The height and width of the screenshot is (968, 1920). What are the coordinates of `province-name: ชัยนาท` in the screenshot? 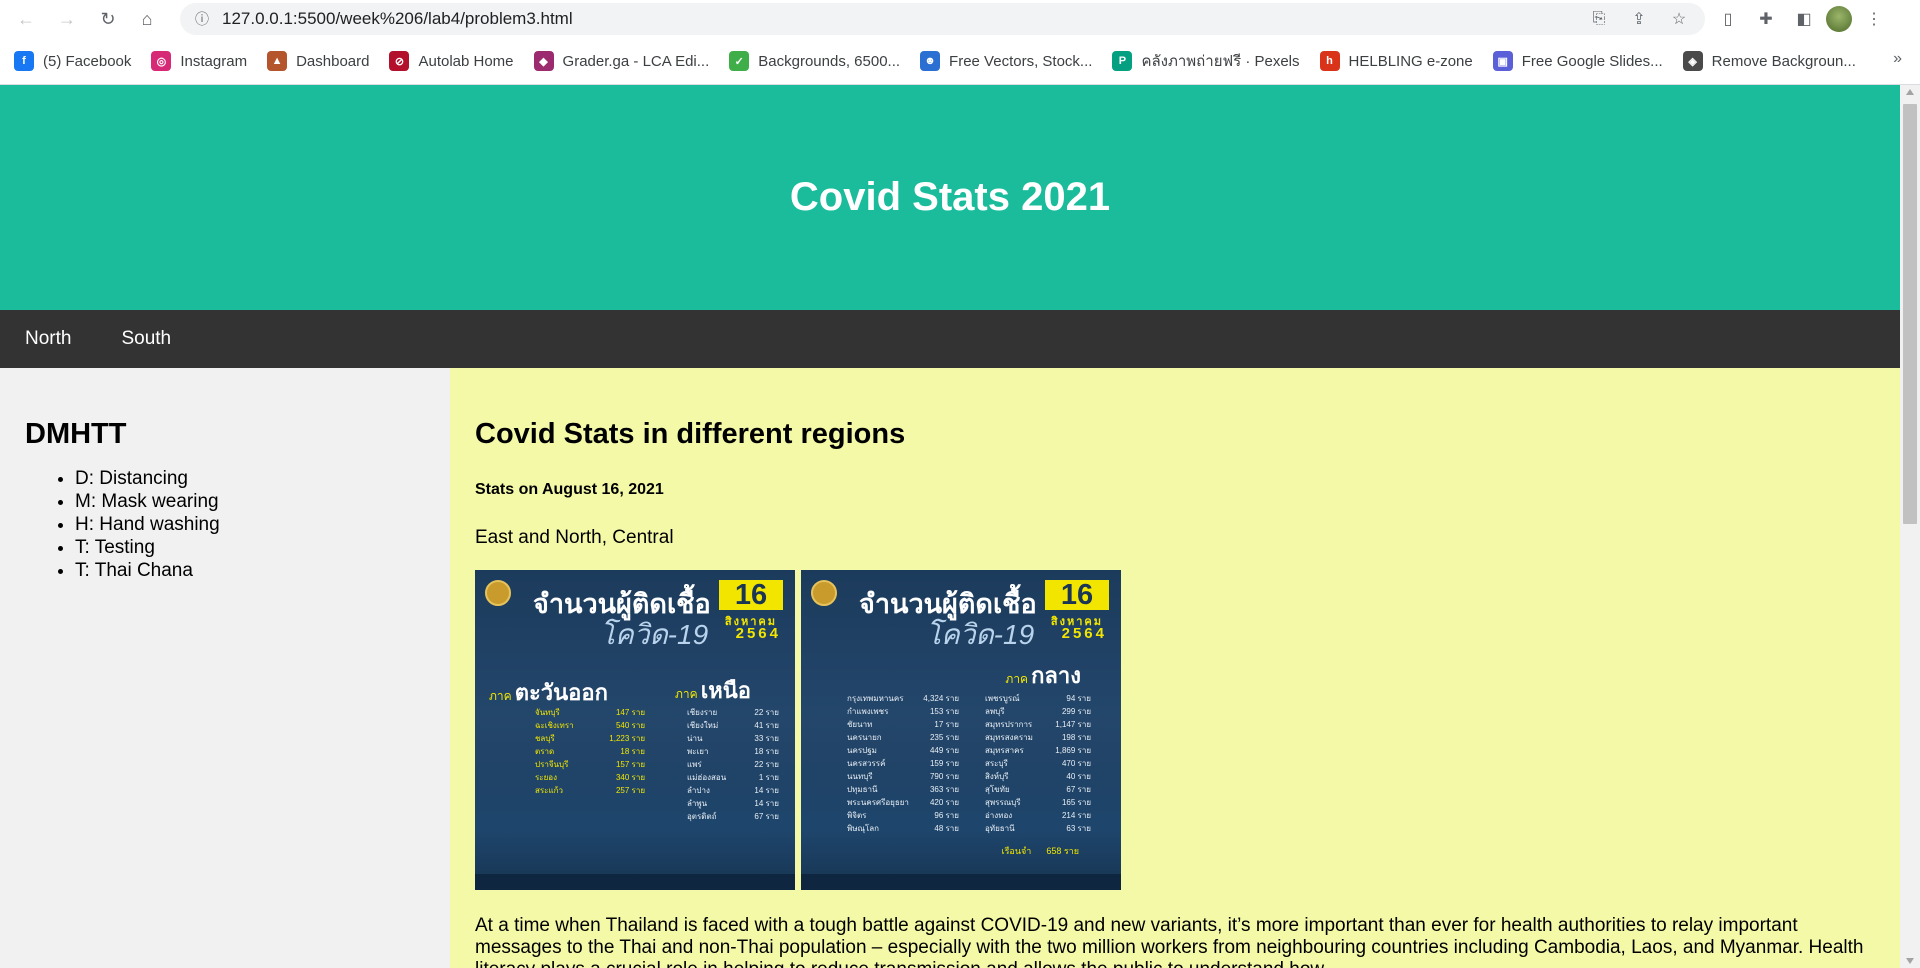 It's located at (860, 724).